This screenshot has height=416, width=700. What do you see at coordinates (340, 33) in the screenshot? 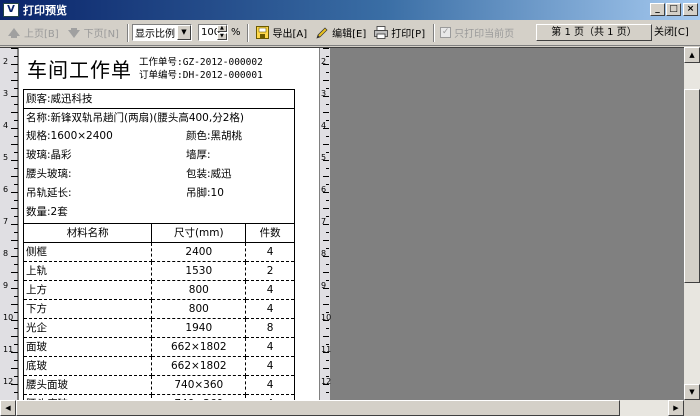
I see `edit-button: 编辑[E]` at bounding box center [340, 33].